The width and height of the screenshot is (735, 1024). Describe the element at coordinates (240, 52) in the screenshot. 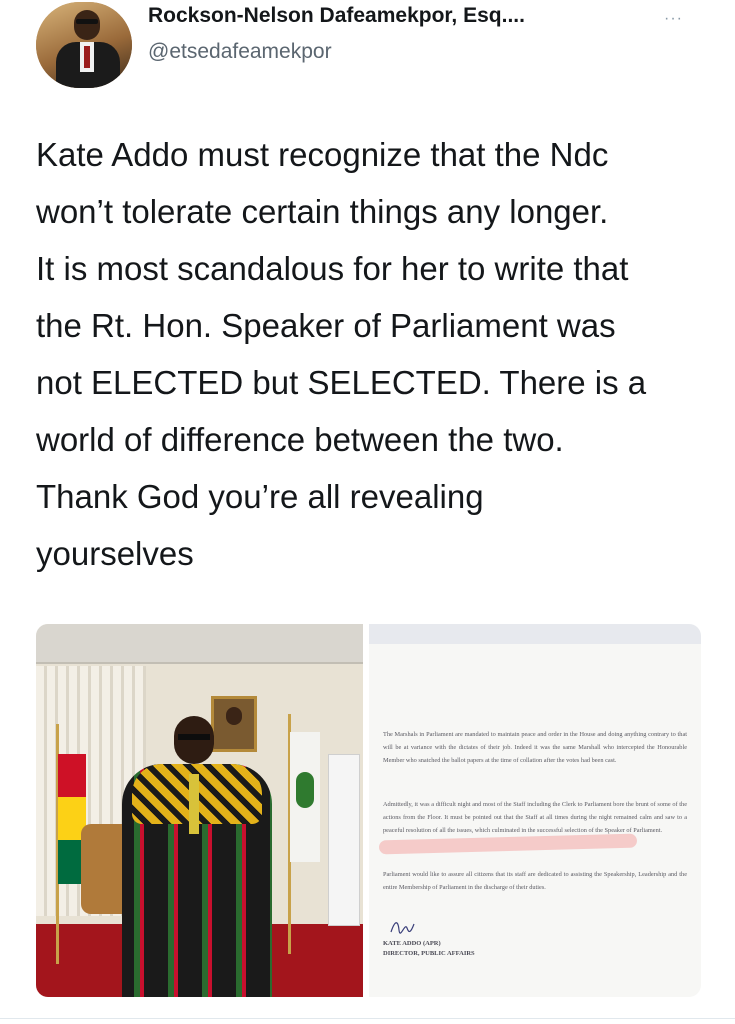

I see `author-handle: @etsedafeamekpor` at that location.